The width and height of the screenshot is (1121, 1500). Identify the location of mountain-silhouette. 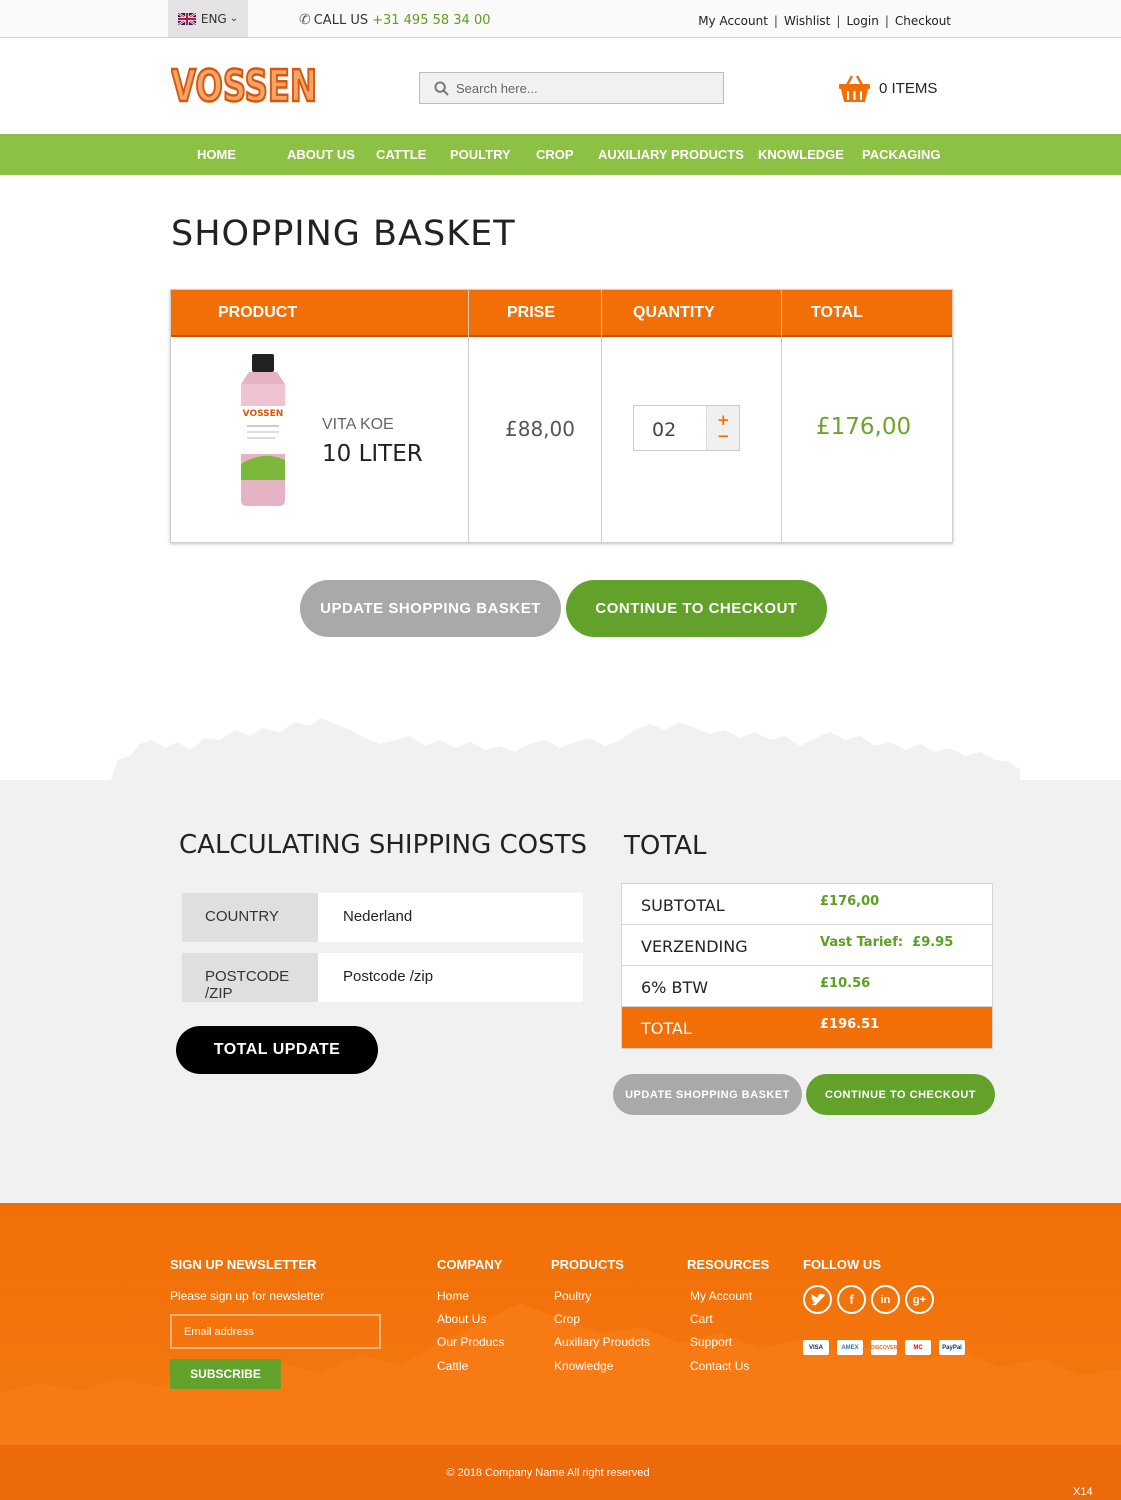
(565, 750).